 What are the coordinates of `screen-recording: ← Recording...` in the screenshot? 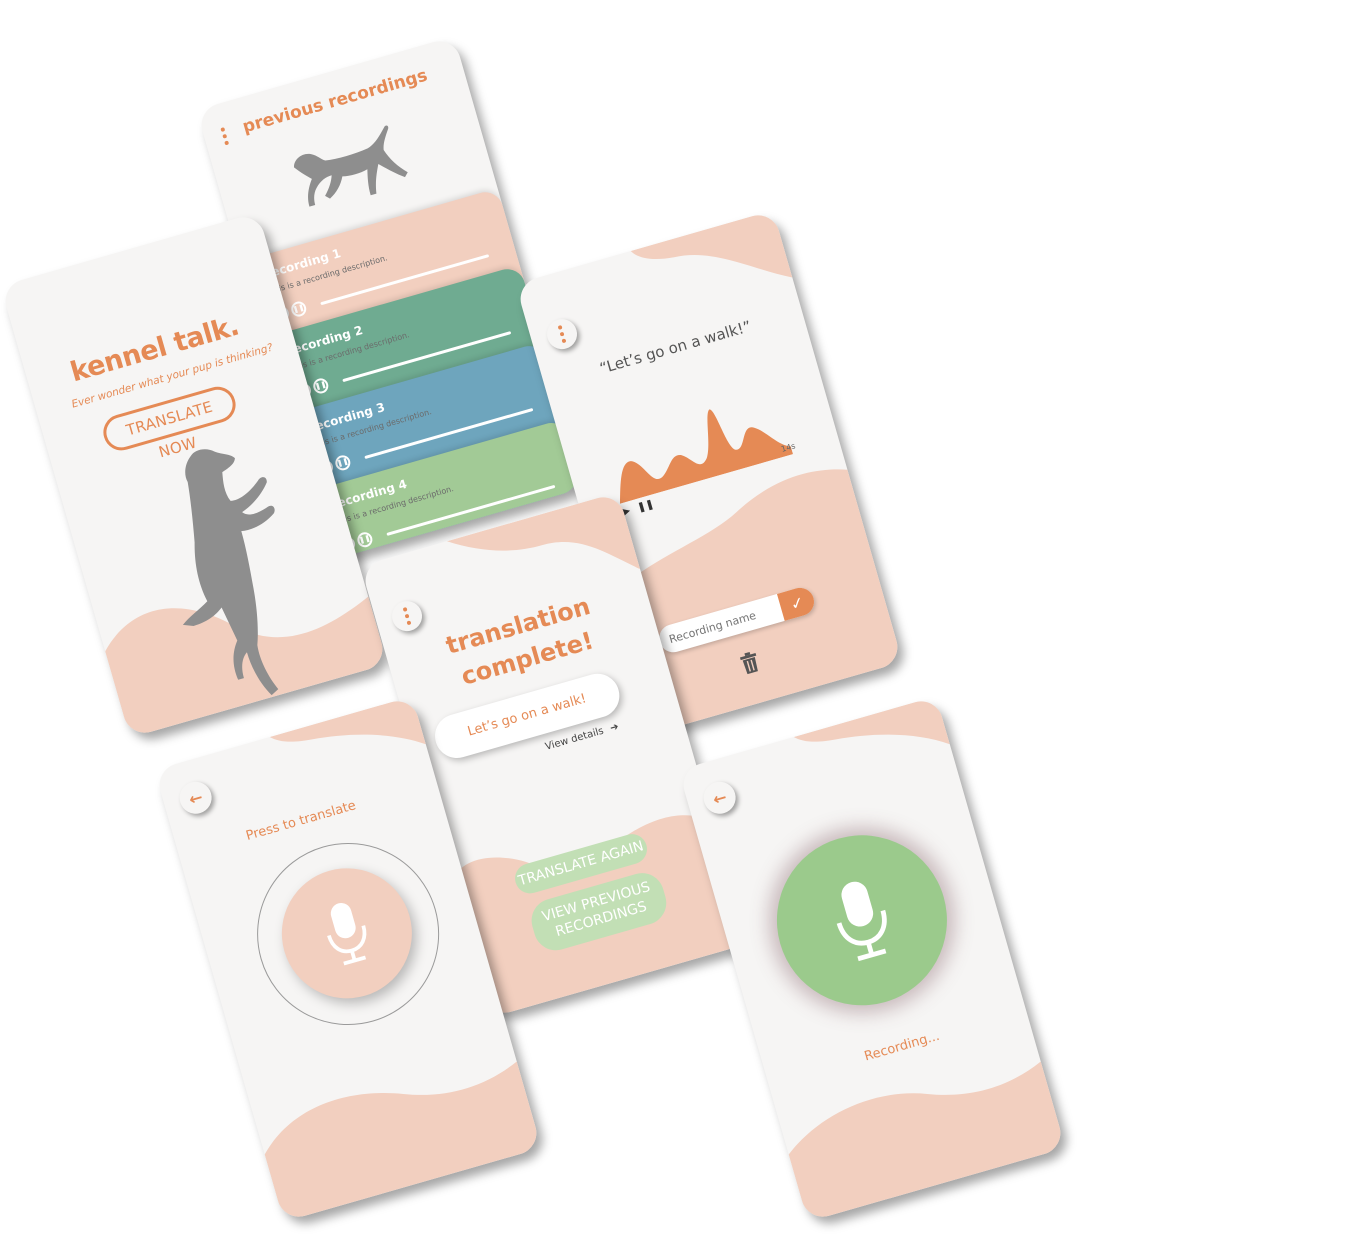 It's located at (872, 959).